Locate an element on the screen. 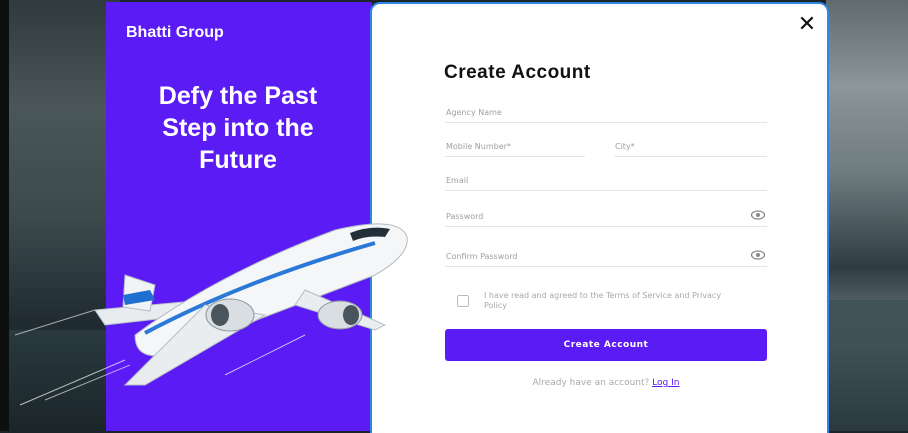 The width and height of the screenshot is (908, 433). password-input is located at coordinates (606, 216).